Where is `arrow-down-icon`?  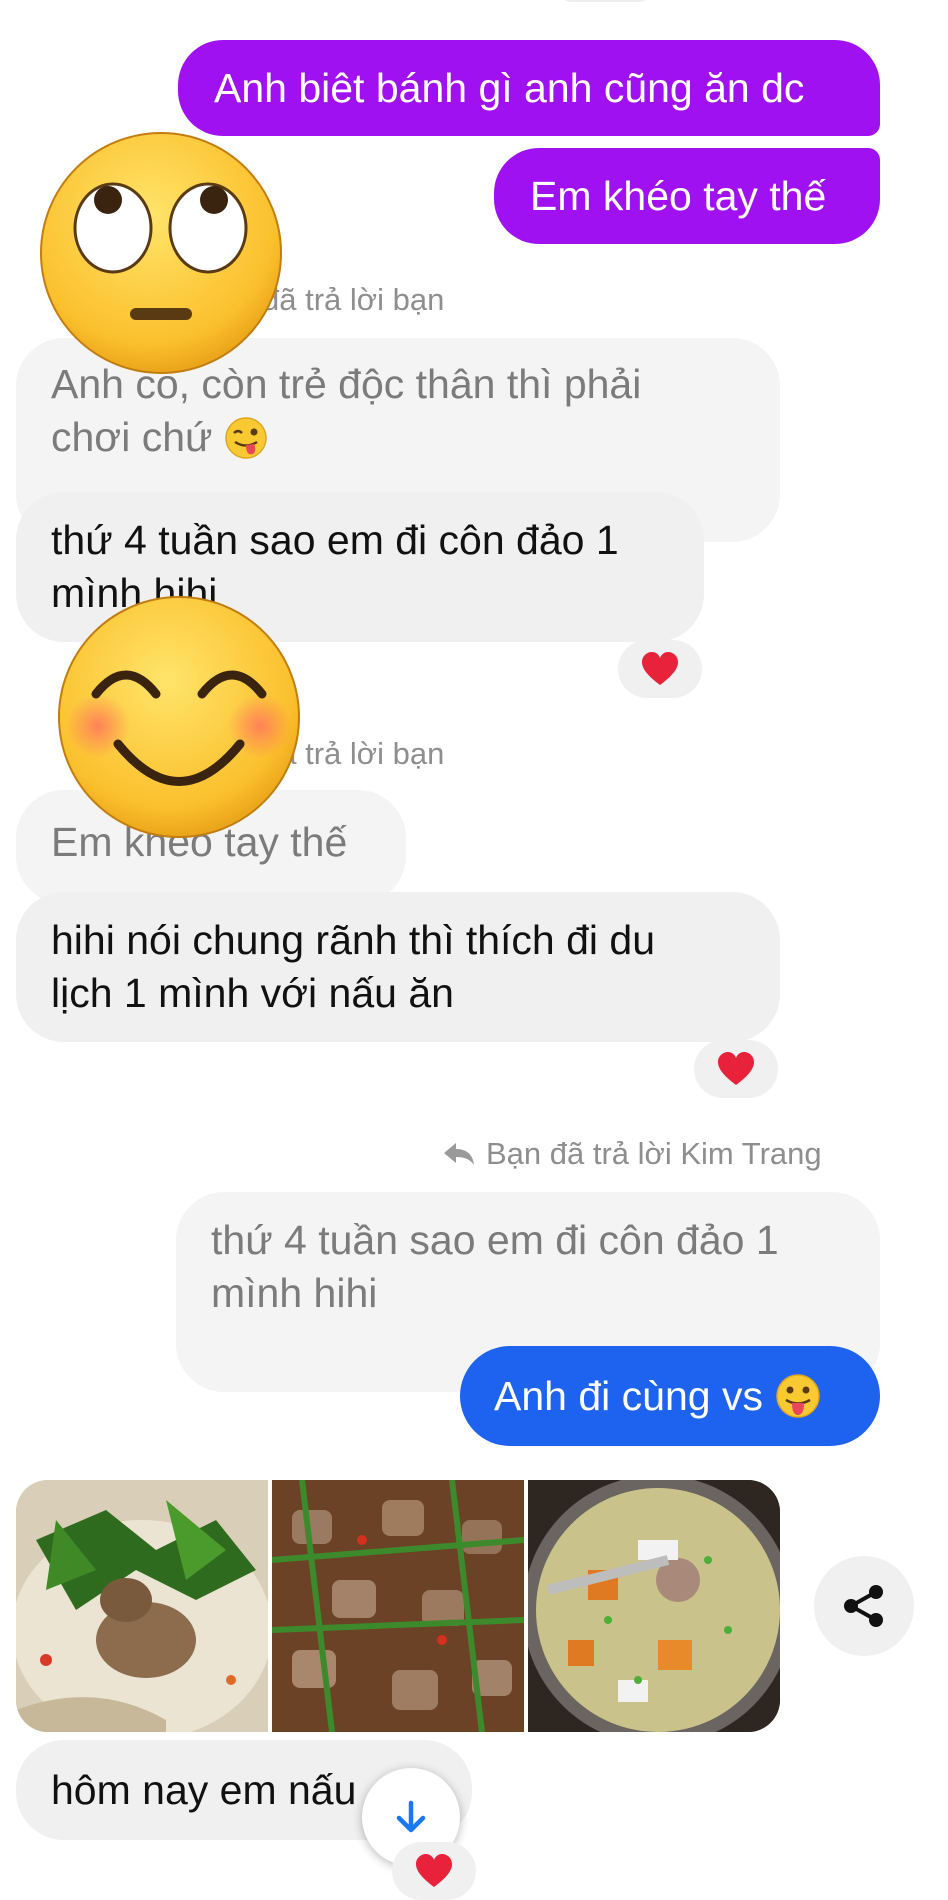 arrow-down-icon is located at coordinates (411, 1816).